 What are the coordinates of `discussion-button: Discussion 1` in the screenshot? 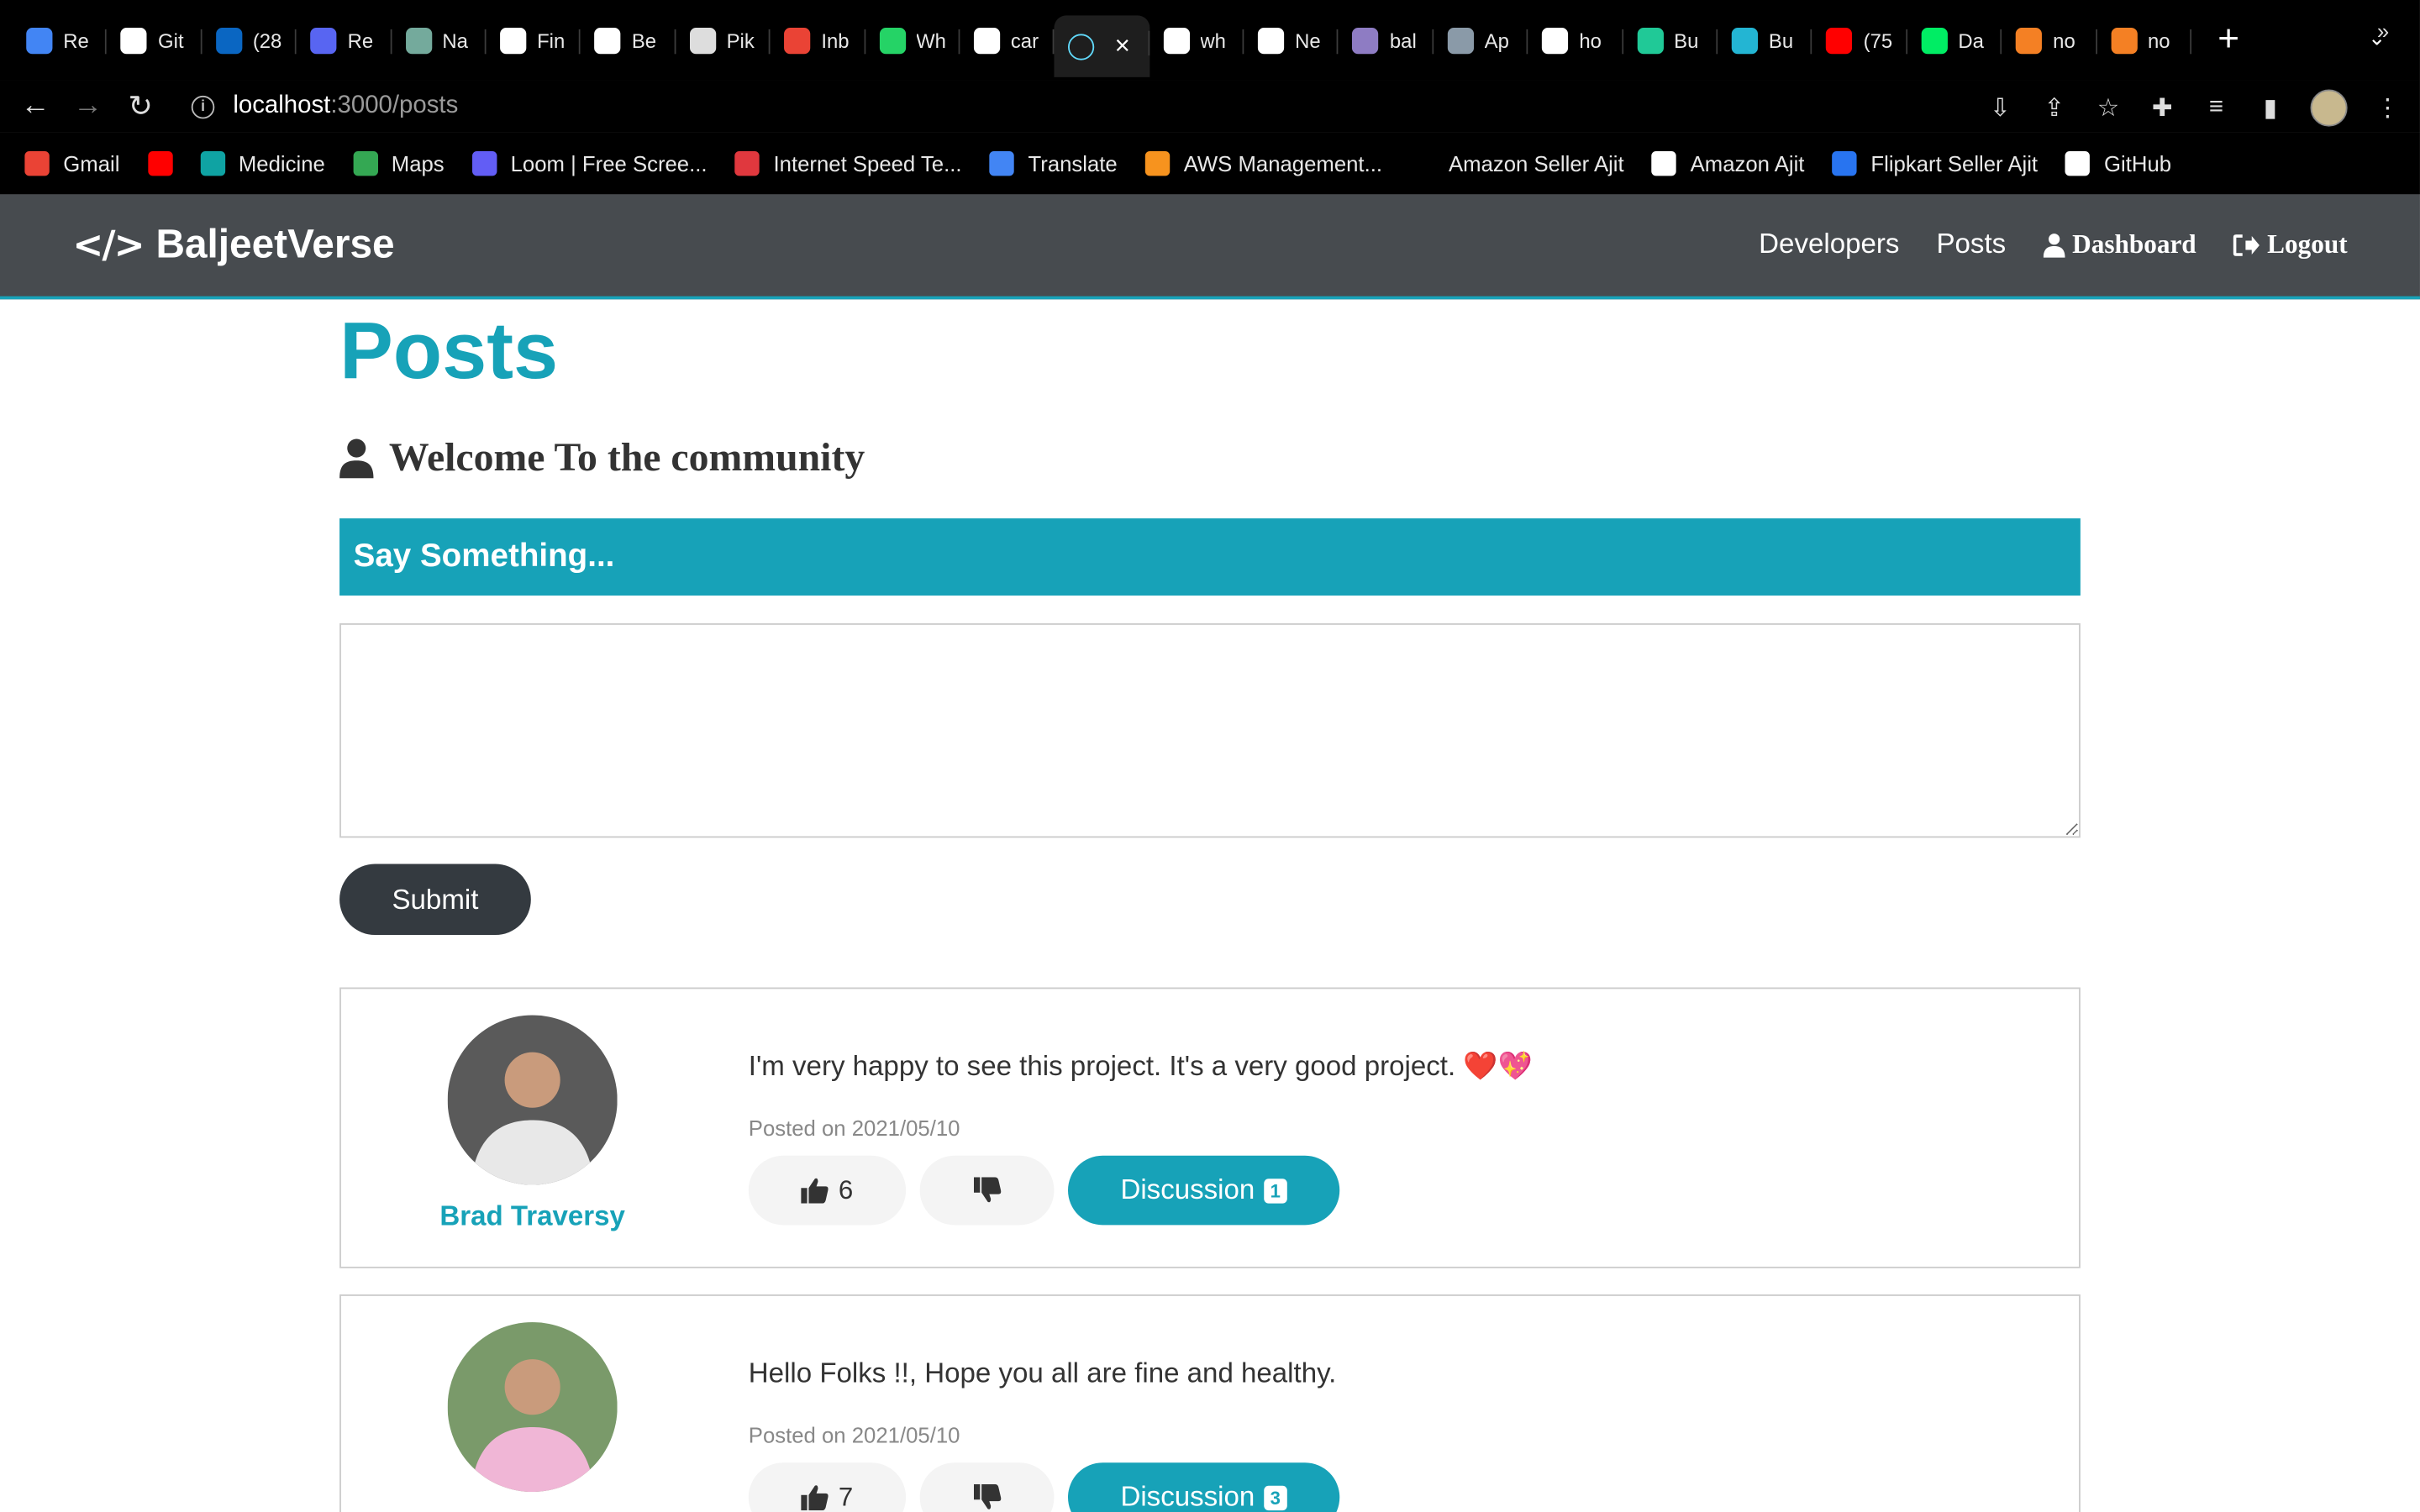 It's located at (1203, 1190).